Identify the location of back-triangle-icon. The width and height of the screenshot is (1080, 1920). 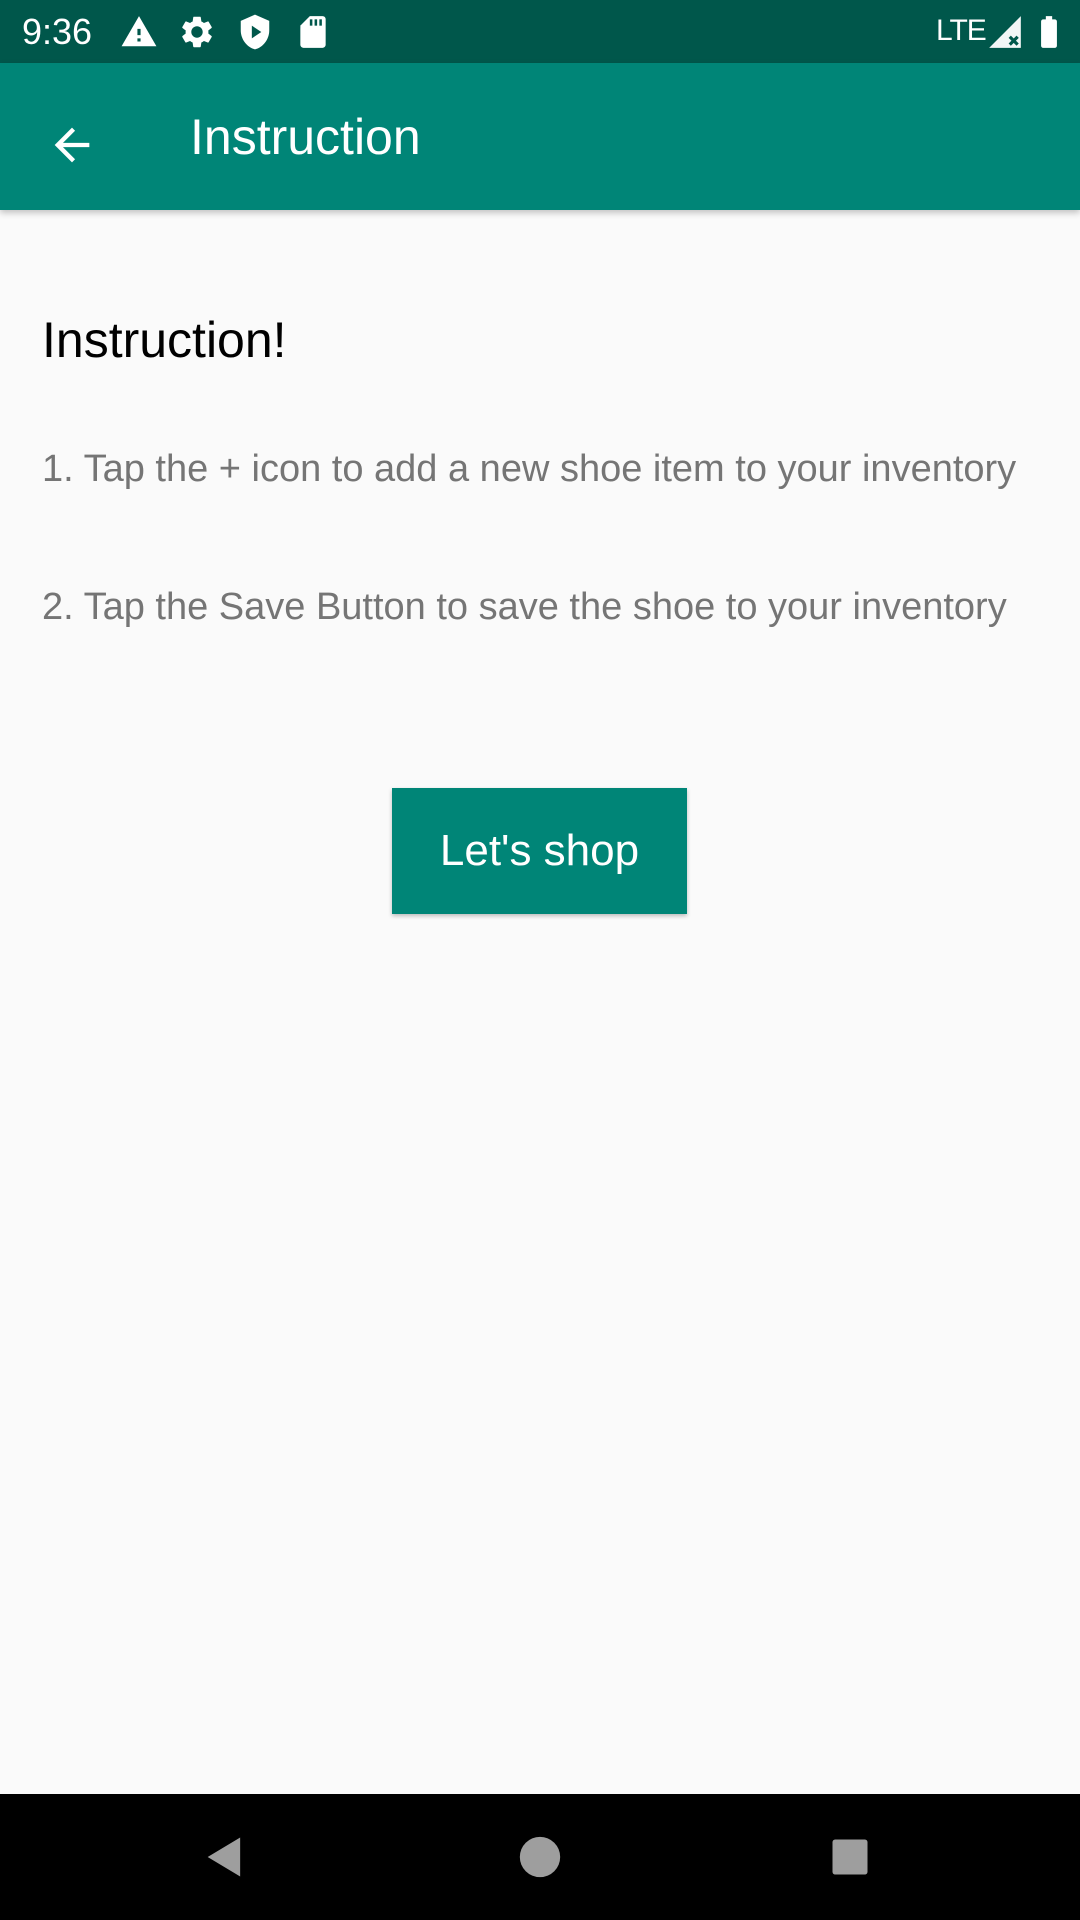
(224, 1857).